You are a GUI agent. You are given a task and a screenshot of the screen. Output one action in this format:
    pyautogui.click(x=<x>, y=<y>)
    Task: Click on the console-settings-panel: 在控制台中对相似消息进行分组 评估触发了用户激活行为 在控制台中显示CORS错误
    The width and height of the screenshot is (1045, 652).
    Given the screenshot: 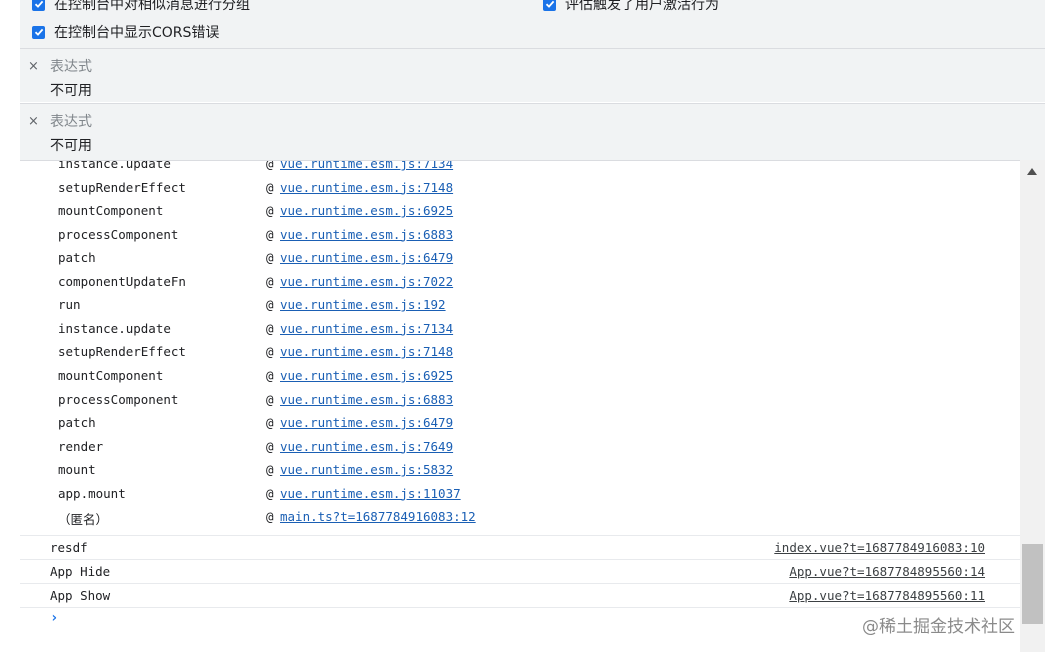 What is the action you would take?
    pyautogui.click(x=532, y=24)
    